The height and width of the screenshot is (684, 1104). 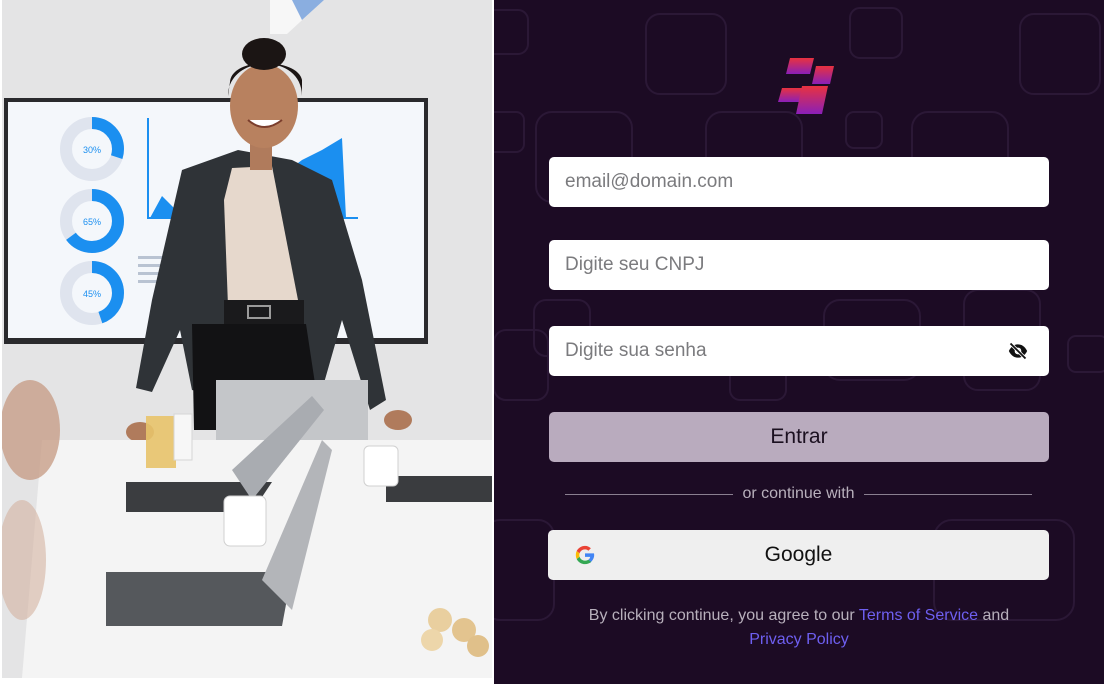 I want to click on cnpj-input, so click(x=799, y=265).